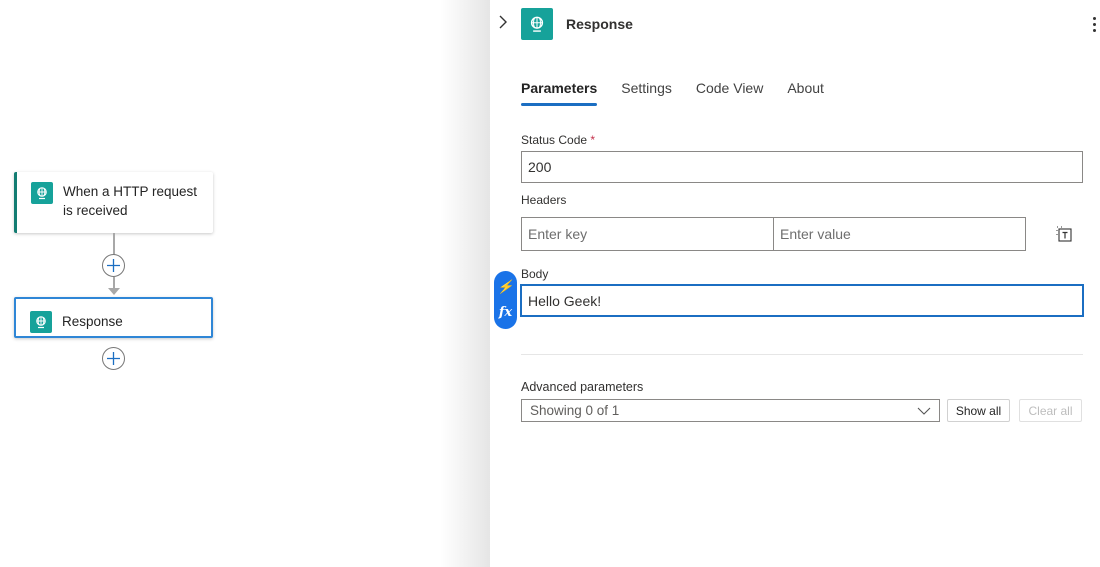  I want to click on action-node-response: Response, so click(113, 317).